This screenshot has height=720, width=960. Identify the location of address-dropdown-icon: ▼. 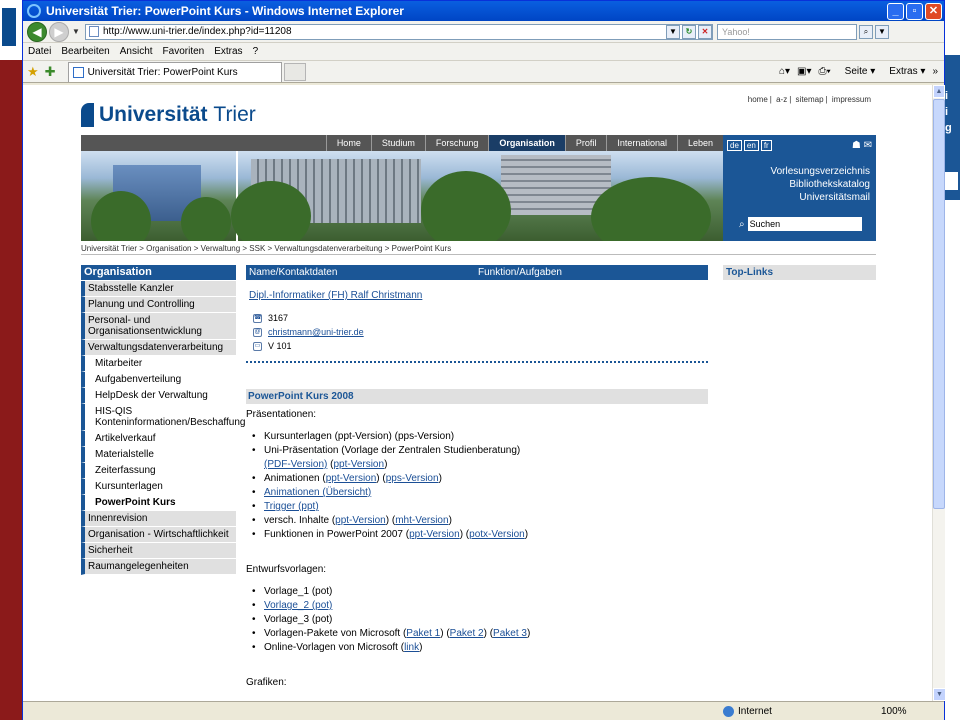
(673, 31).